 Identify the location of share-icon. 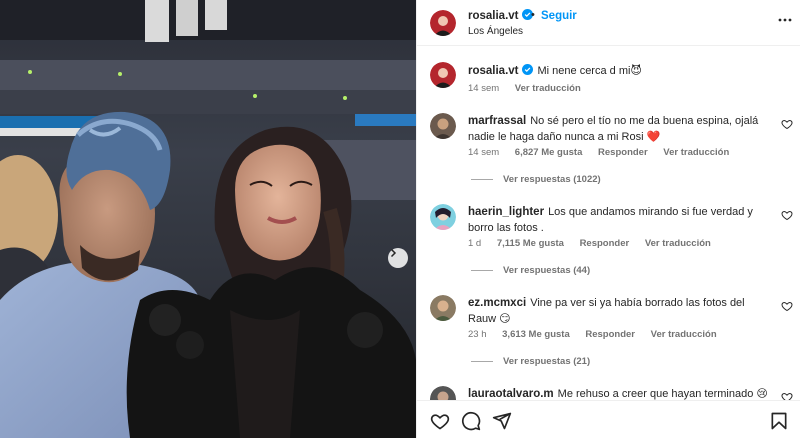
(502, 421).